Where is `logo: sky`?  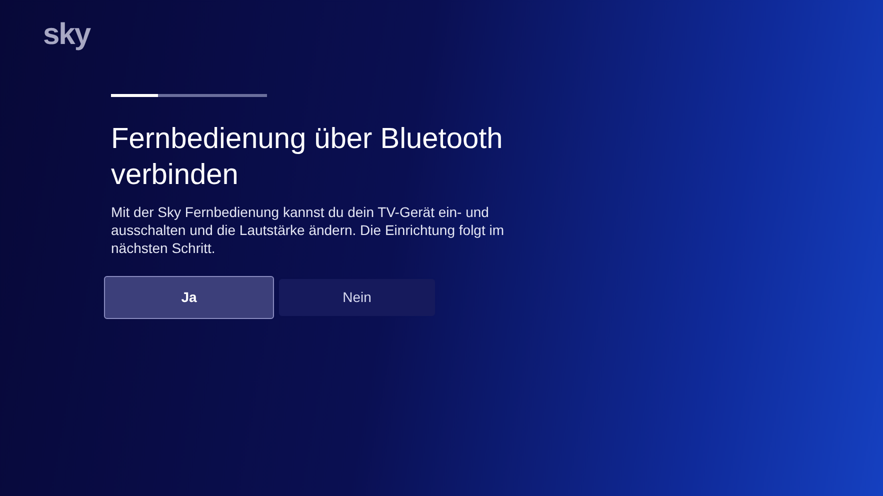
logo: sky is located at coordinates (66, 34).